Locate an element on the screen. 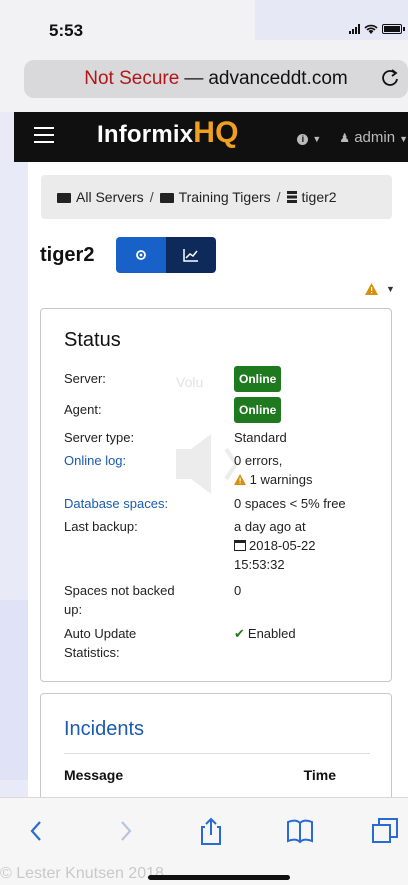  auto-update-value: ✔ Enabled is located at coordinates (265, 634).